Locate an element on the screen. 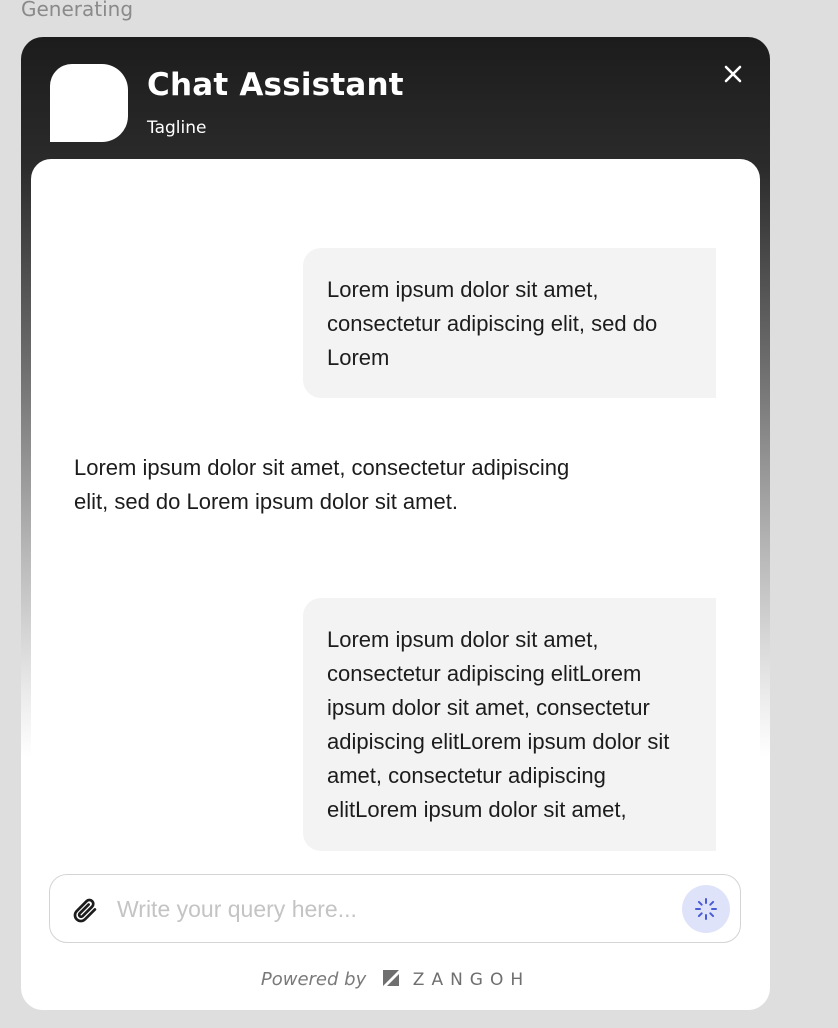  spinner-icon is located at coordinates (706, 909).